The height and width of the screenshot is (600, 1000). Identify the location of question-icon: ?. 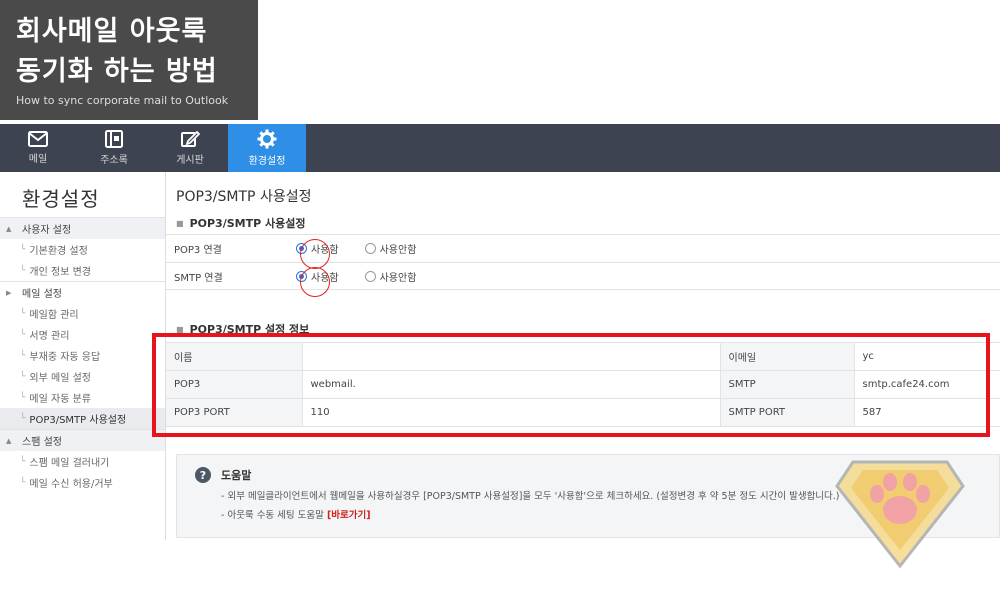
(203, 475).